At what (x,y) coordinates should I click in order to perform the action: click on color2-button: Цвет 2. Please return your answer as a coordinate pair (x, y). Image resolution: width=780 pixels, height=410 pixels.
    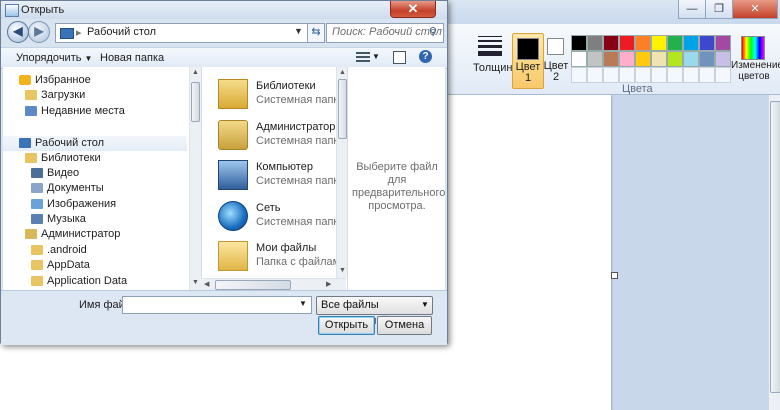
    Looking at the image, I should click on (556, 60).